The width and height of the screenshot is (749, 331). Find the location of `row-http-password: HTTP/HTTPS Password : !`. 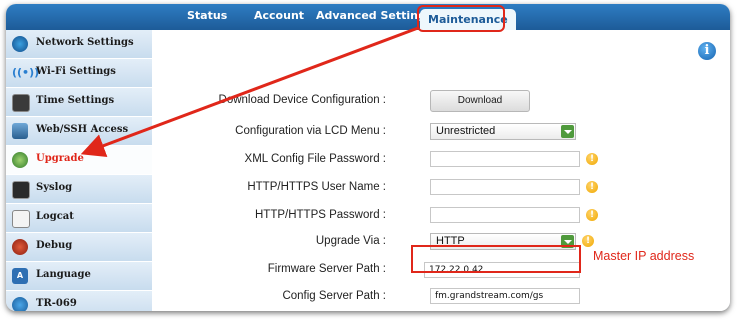

row-http-password: HTTP/HTTPS Password : ! is located at coordinates (441, 217).